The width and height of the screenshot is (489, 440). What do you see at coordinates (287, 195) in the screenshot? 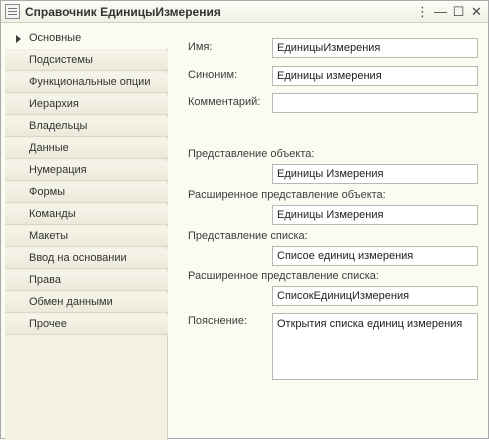
I see `ext-object-presentation-label: Расширенное представление объекта:` at bounding box center [287, 195].